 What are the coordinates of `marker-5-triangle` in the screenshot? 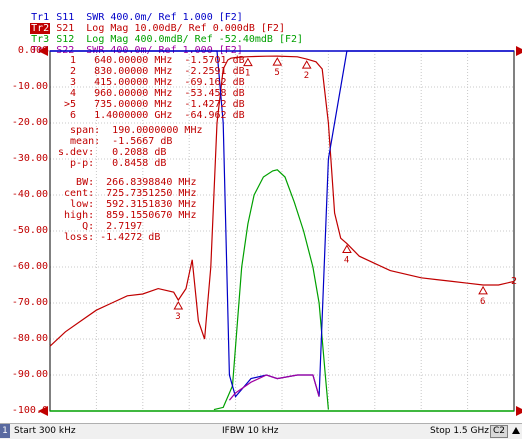 It's located at (277, 61).